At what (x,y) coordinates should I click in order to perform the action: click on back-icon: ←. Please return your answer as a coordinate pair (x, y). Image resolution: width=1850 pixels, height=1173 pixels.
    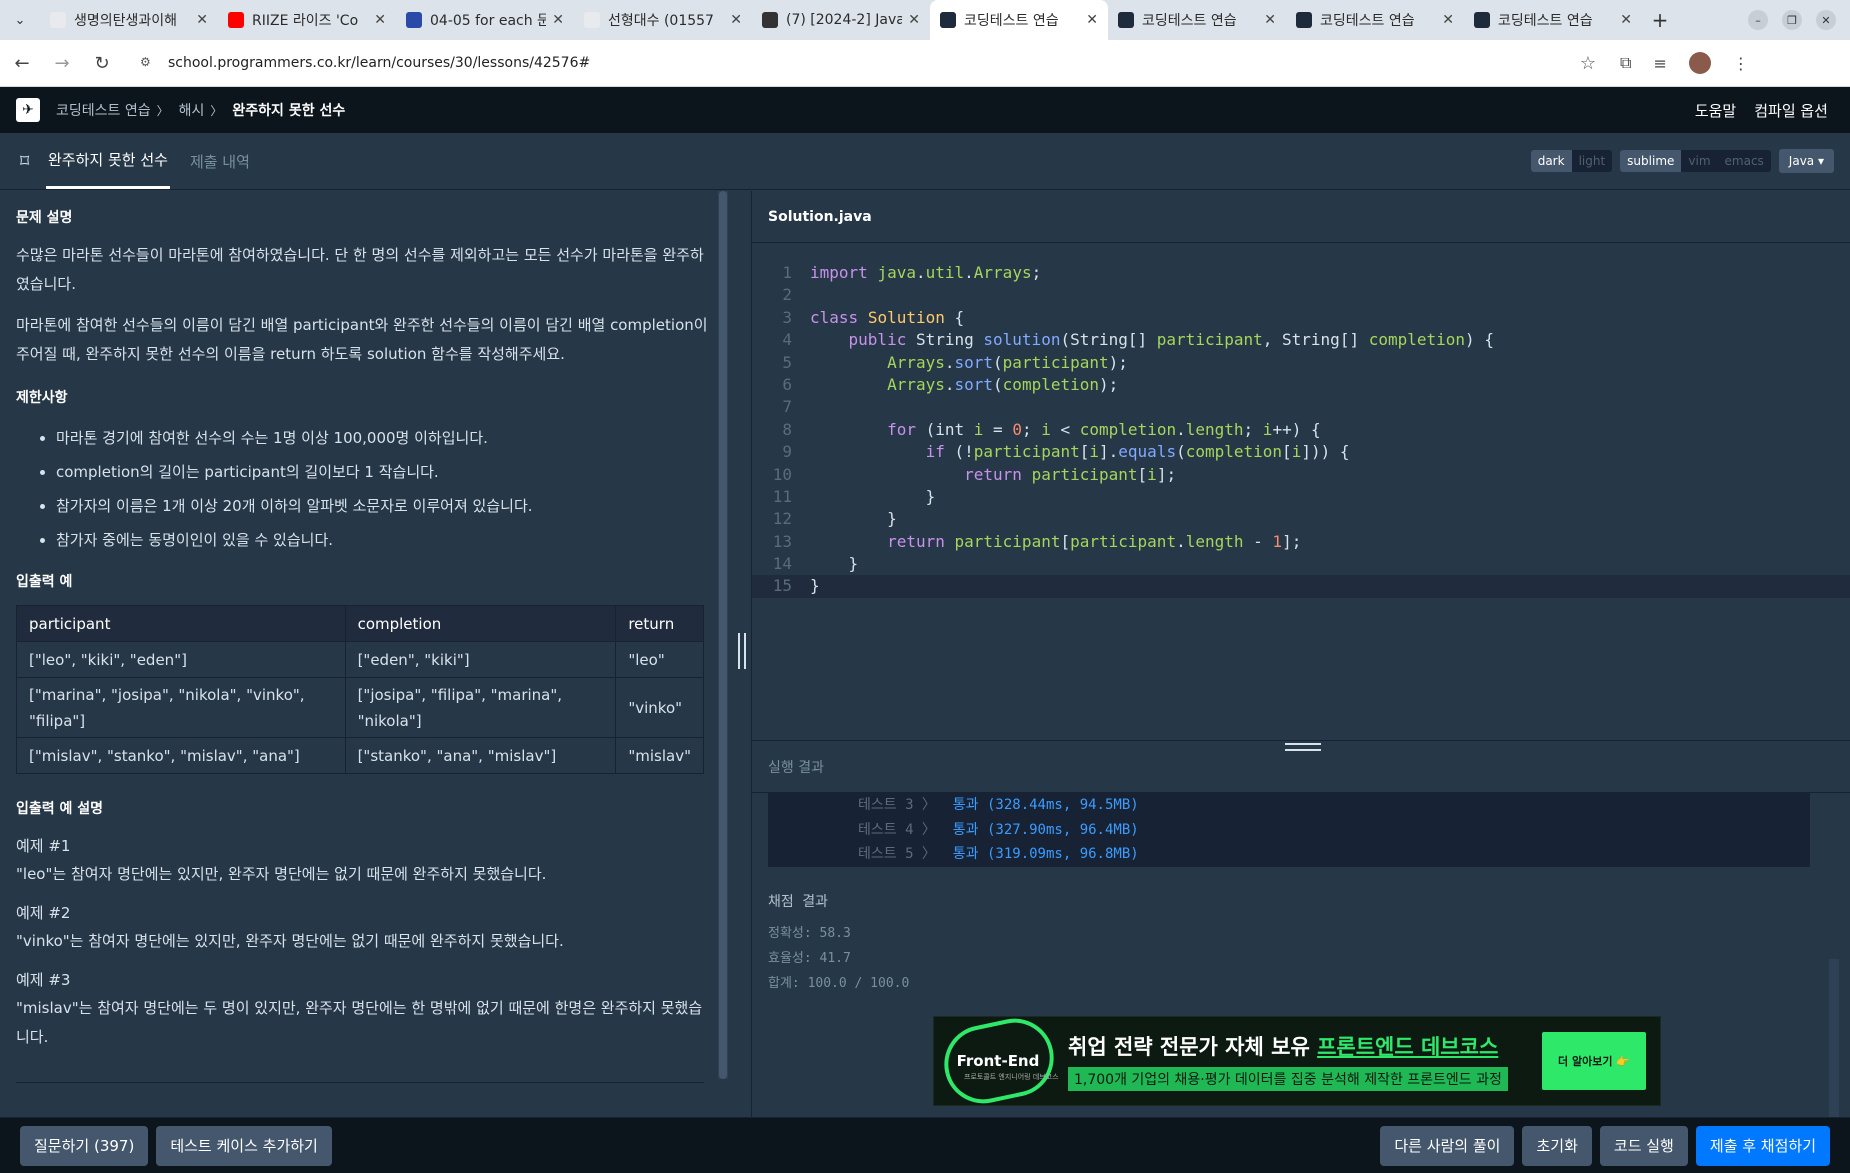
    Looking at the image, I should click on (22, 63).